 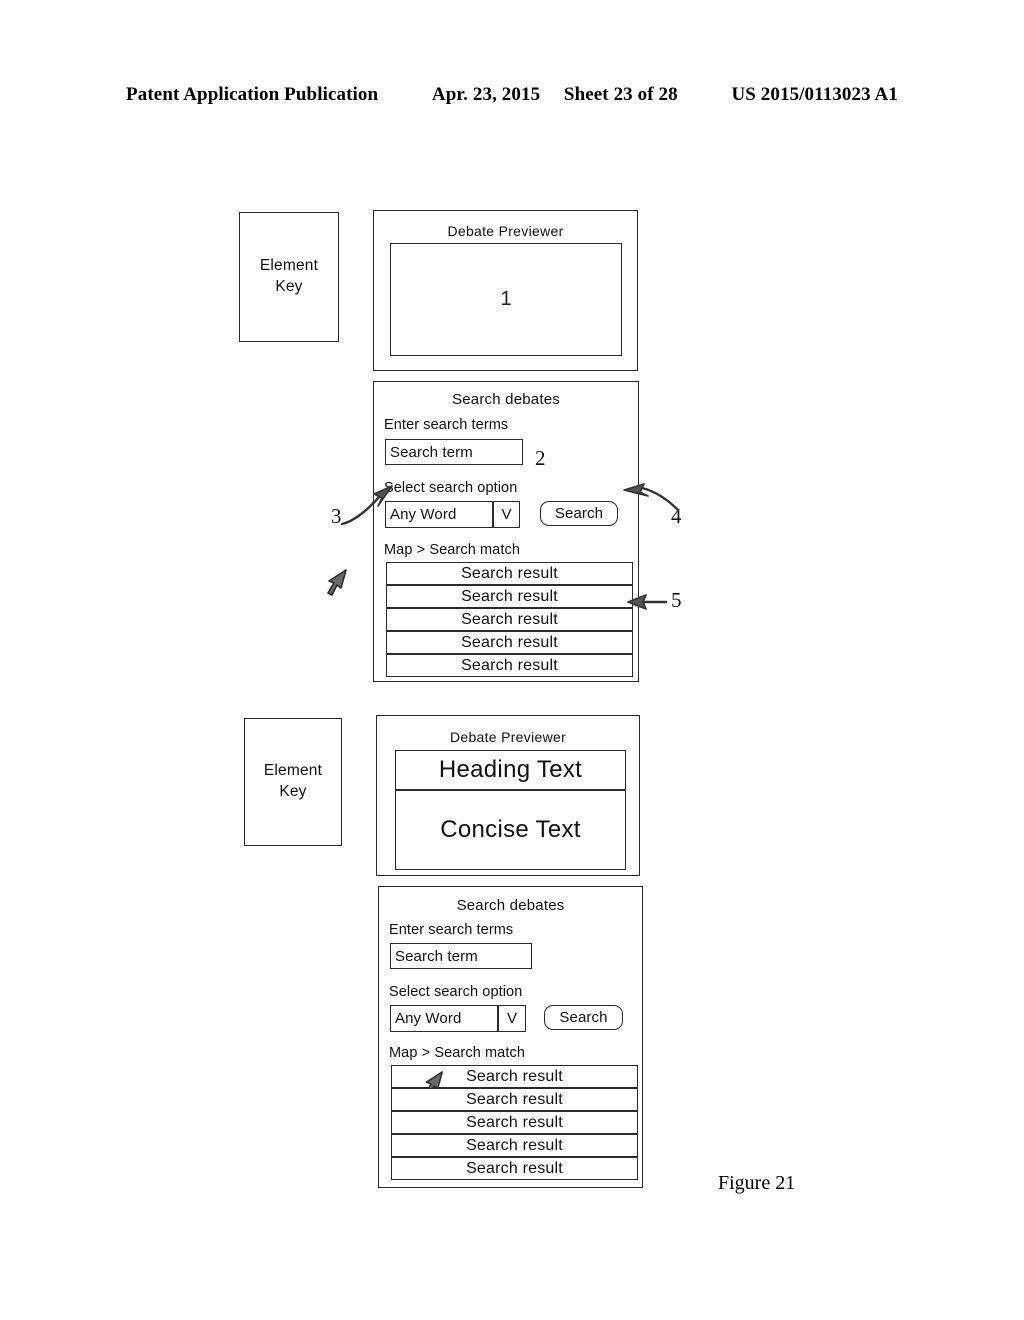 I want to click on select-search-option-label-bottom: Select search option, so click(x=456, y=992).